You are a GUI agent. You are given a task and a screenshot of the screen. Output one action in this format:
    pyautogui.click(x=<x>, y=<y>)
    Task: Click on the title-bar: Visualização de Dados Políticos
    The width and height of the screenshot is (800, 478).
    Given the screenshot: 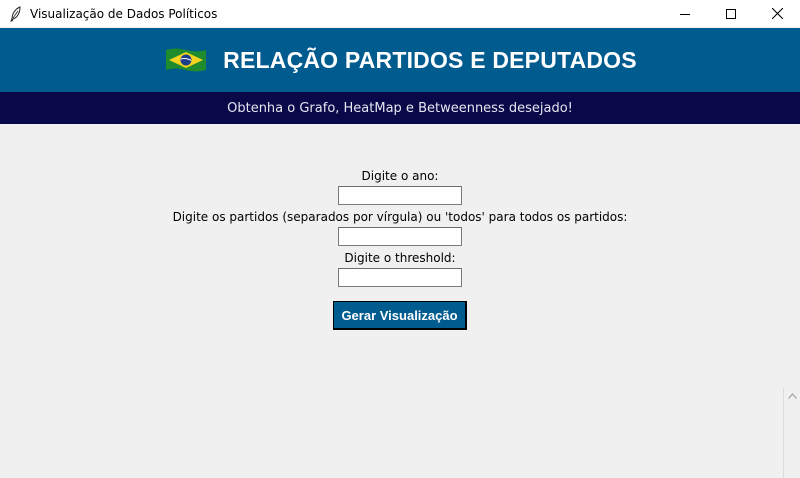 What is the action you would take?
    pyautogui.click(x=400, y=13)
    